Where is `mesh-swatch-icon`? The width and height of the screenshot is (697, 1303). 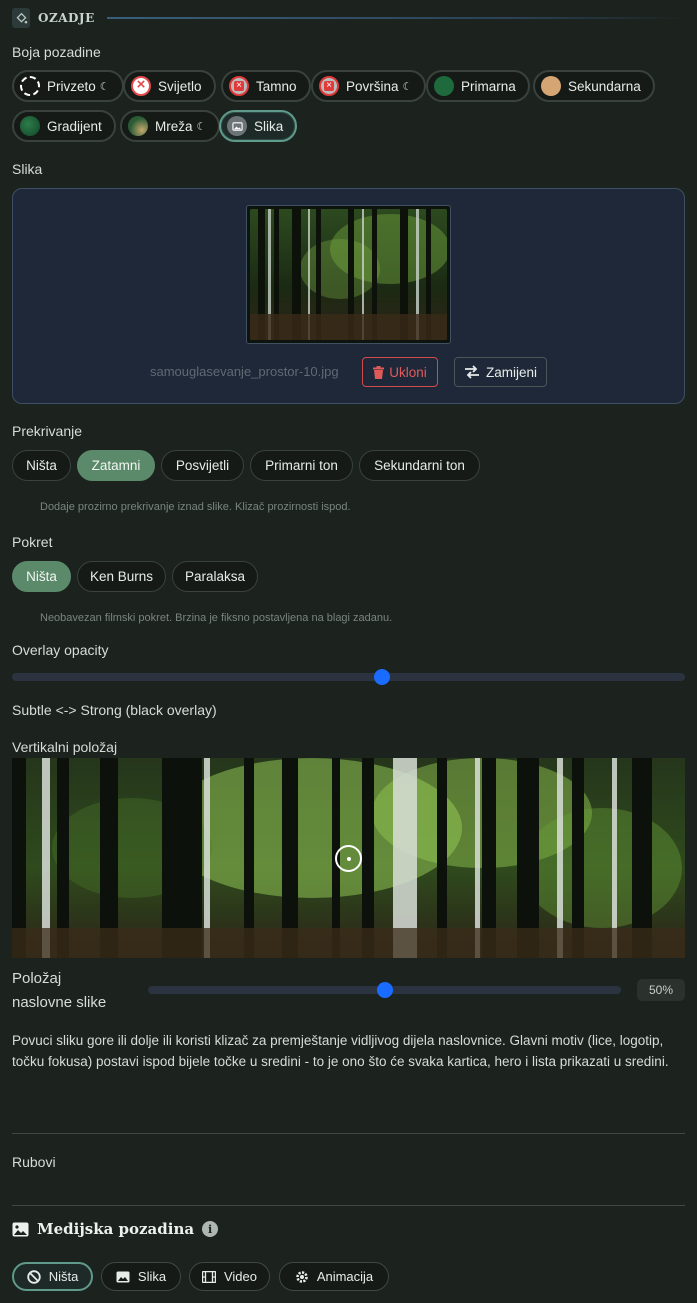
mesh-swatch-icon is located at coordinates (138, 126).